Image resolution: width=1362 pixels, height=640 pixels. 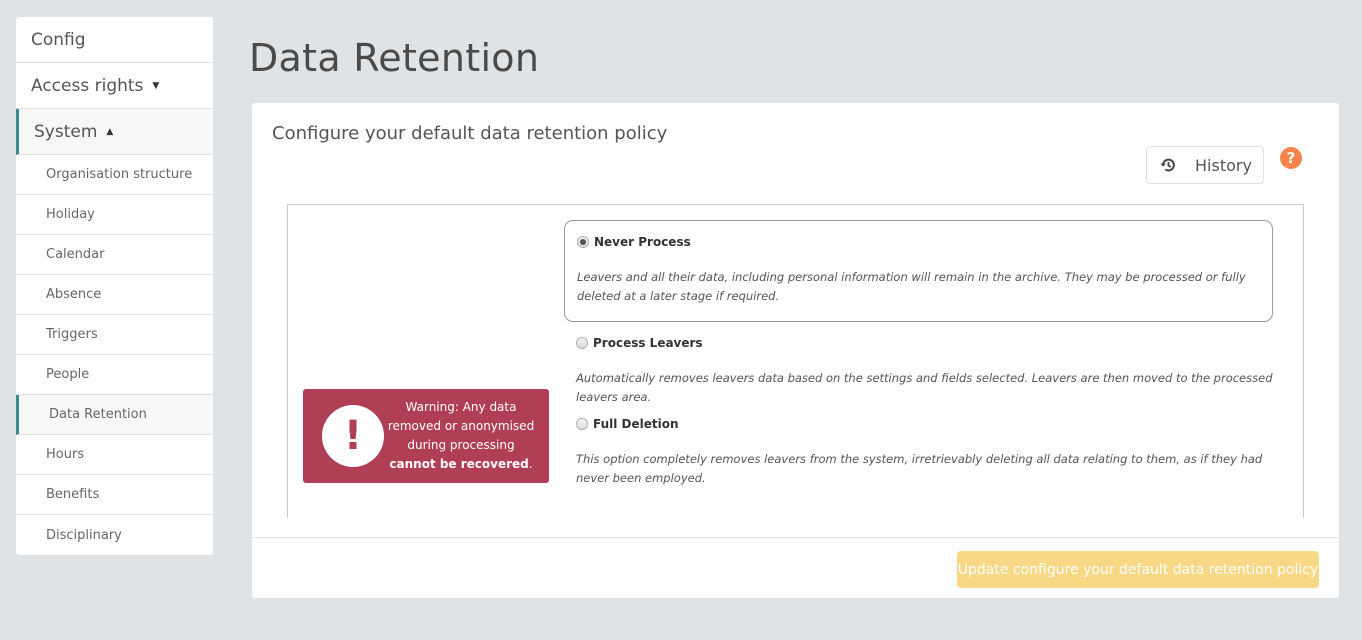 I want to click on sidebar-item-label: Calendar, so click(x=75, y=254).